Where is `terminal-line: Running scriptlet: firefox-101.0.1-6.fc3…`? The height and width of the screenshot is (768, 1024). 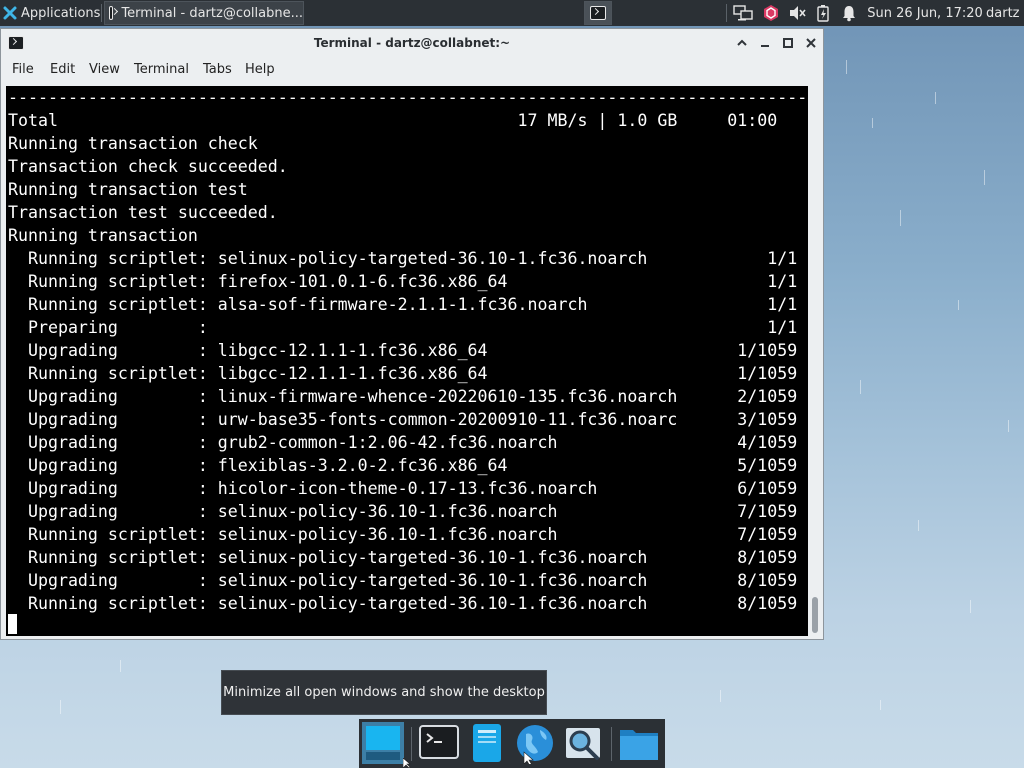 terminal-line: Running scriptlet: firefox-101.0.1-6.fc3… is located at coordinates (403, 281).